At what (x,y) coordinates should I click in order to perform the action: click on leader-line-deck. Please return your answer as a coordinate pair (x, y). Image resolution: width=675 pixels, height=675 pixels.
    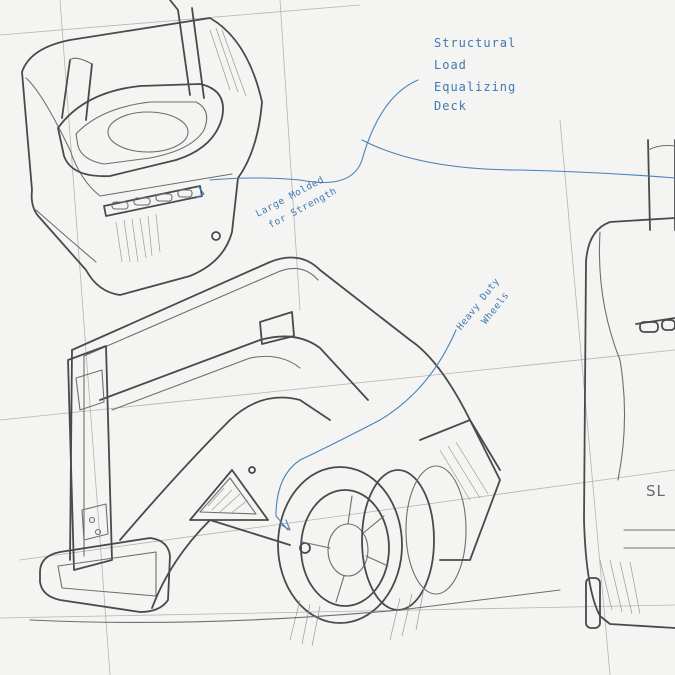
    Looking at the image, I should click on (435, 139).